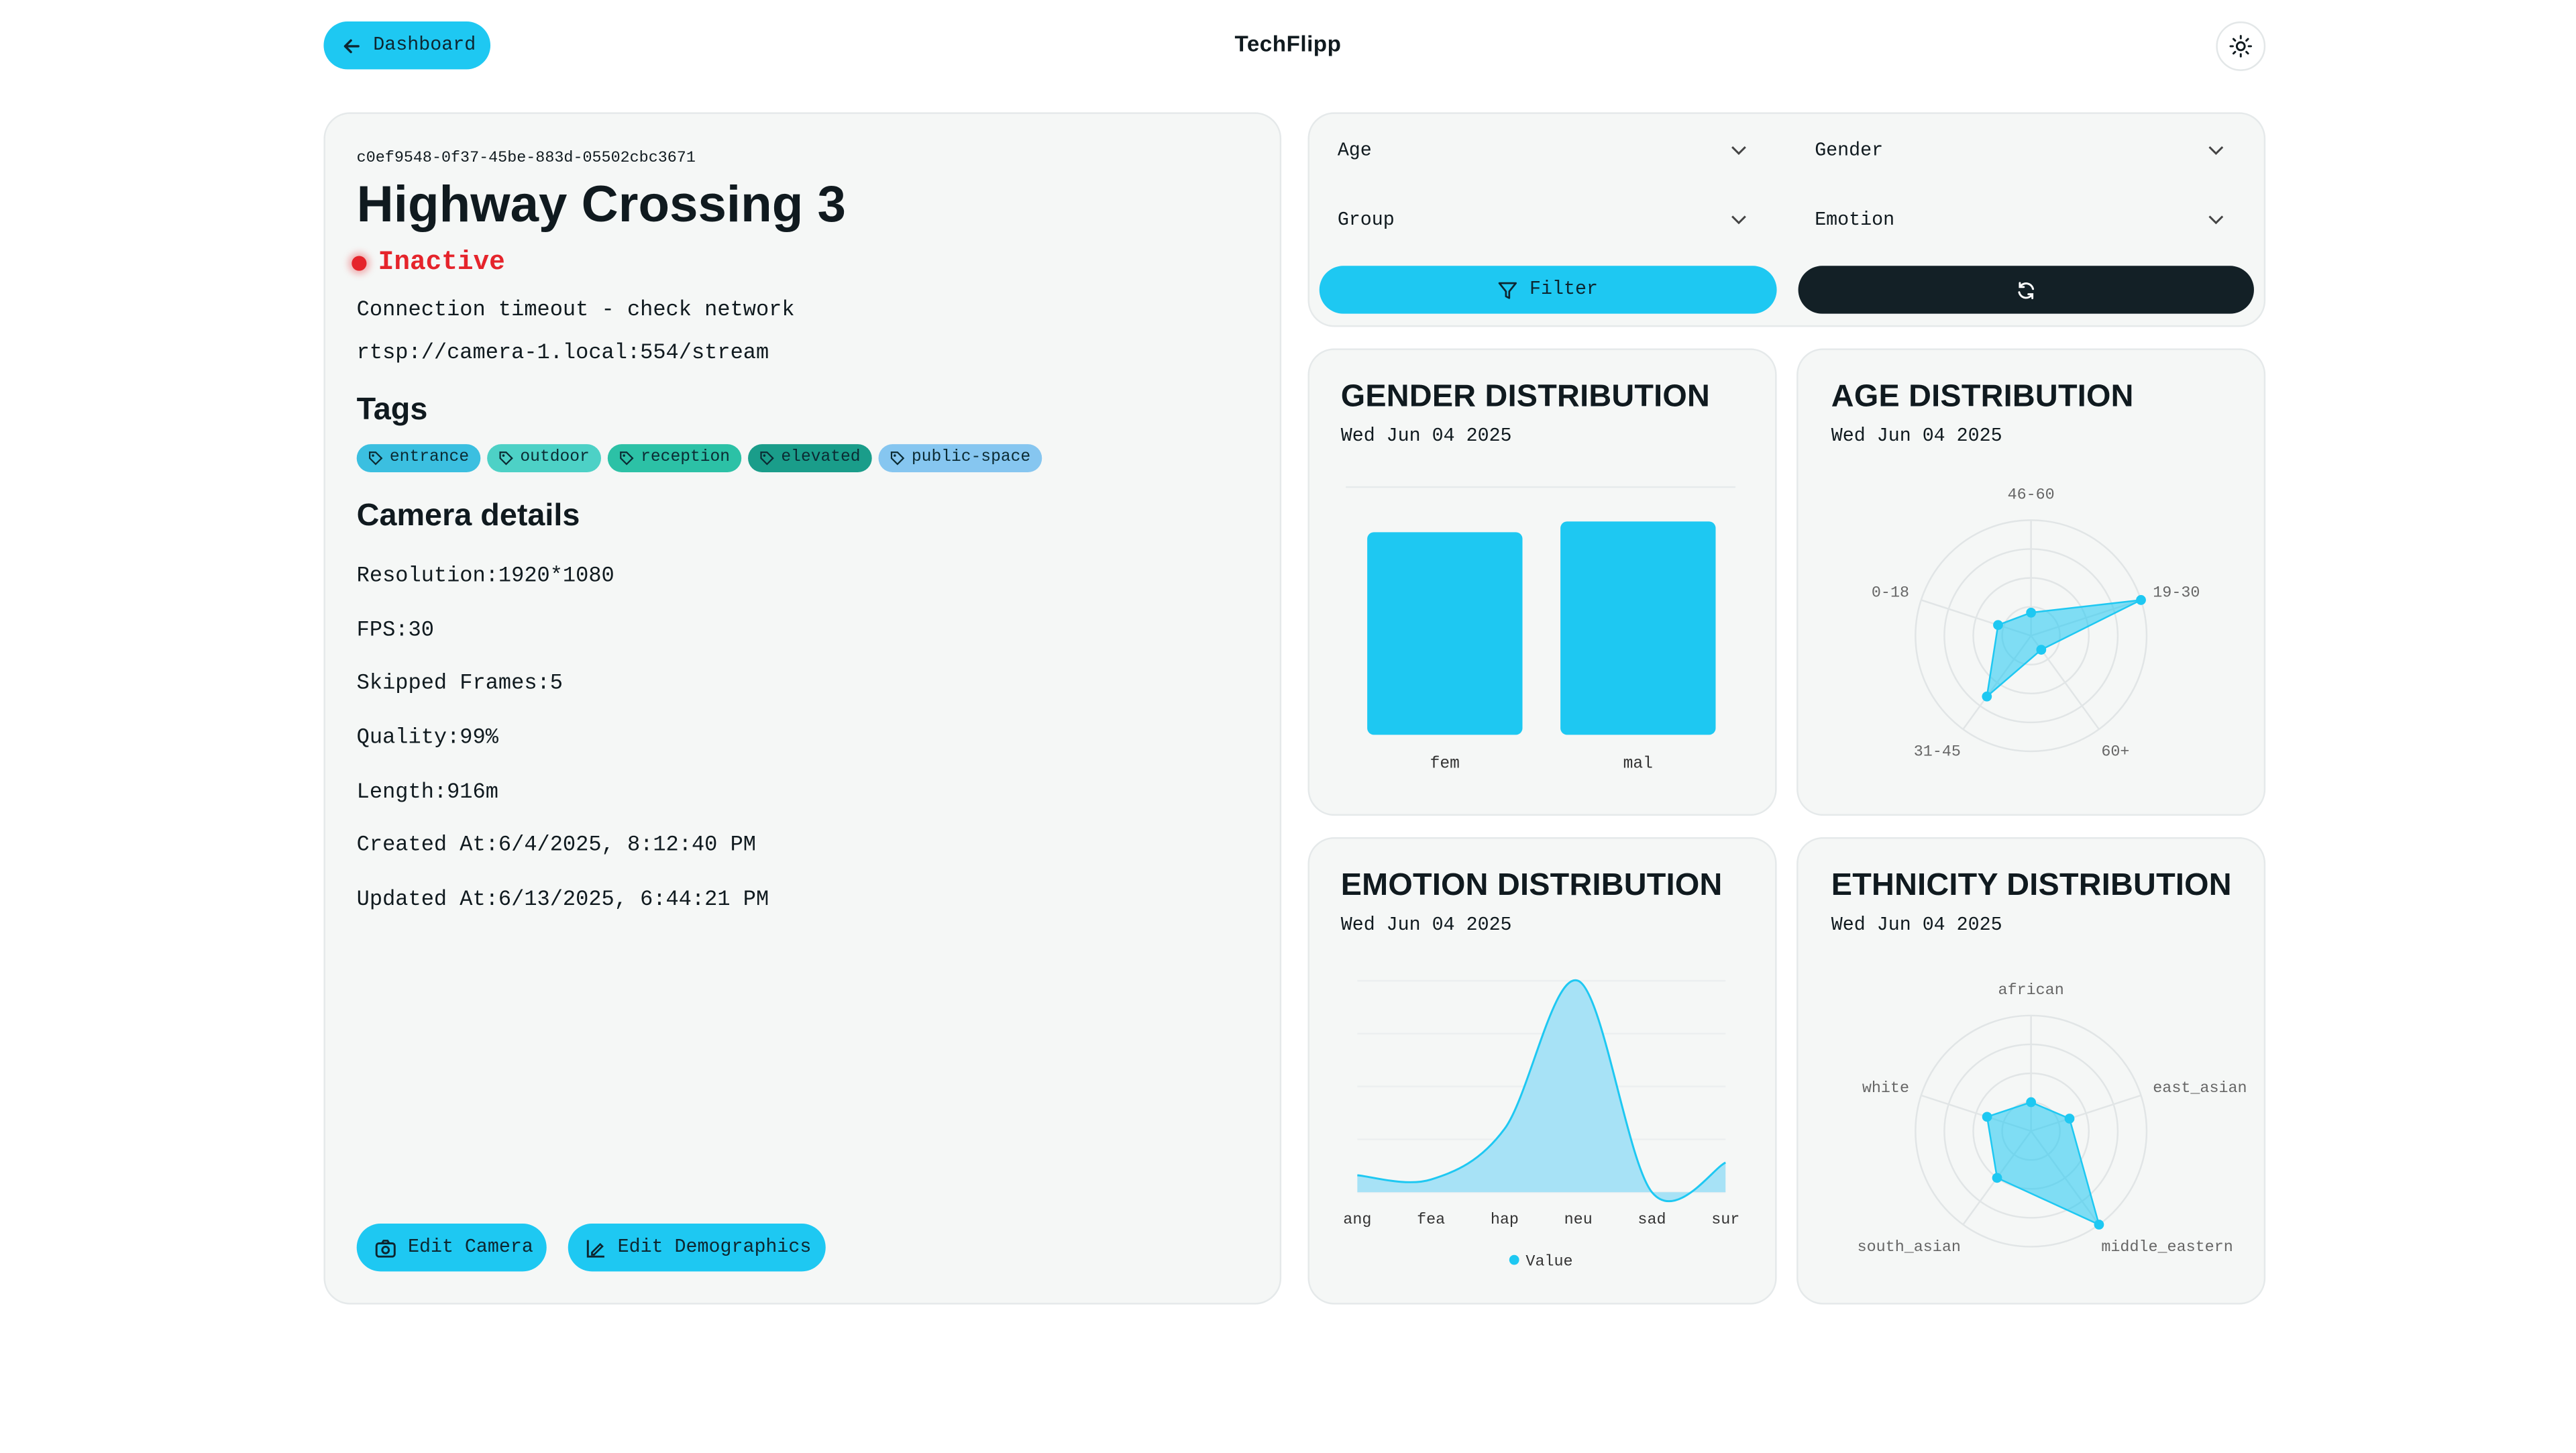  I want to click on status-dot, so click(359, 263).